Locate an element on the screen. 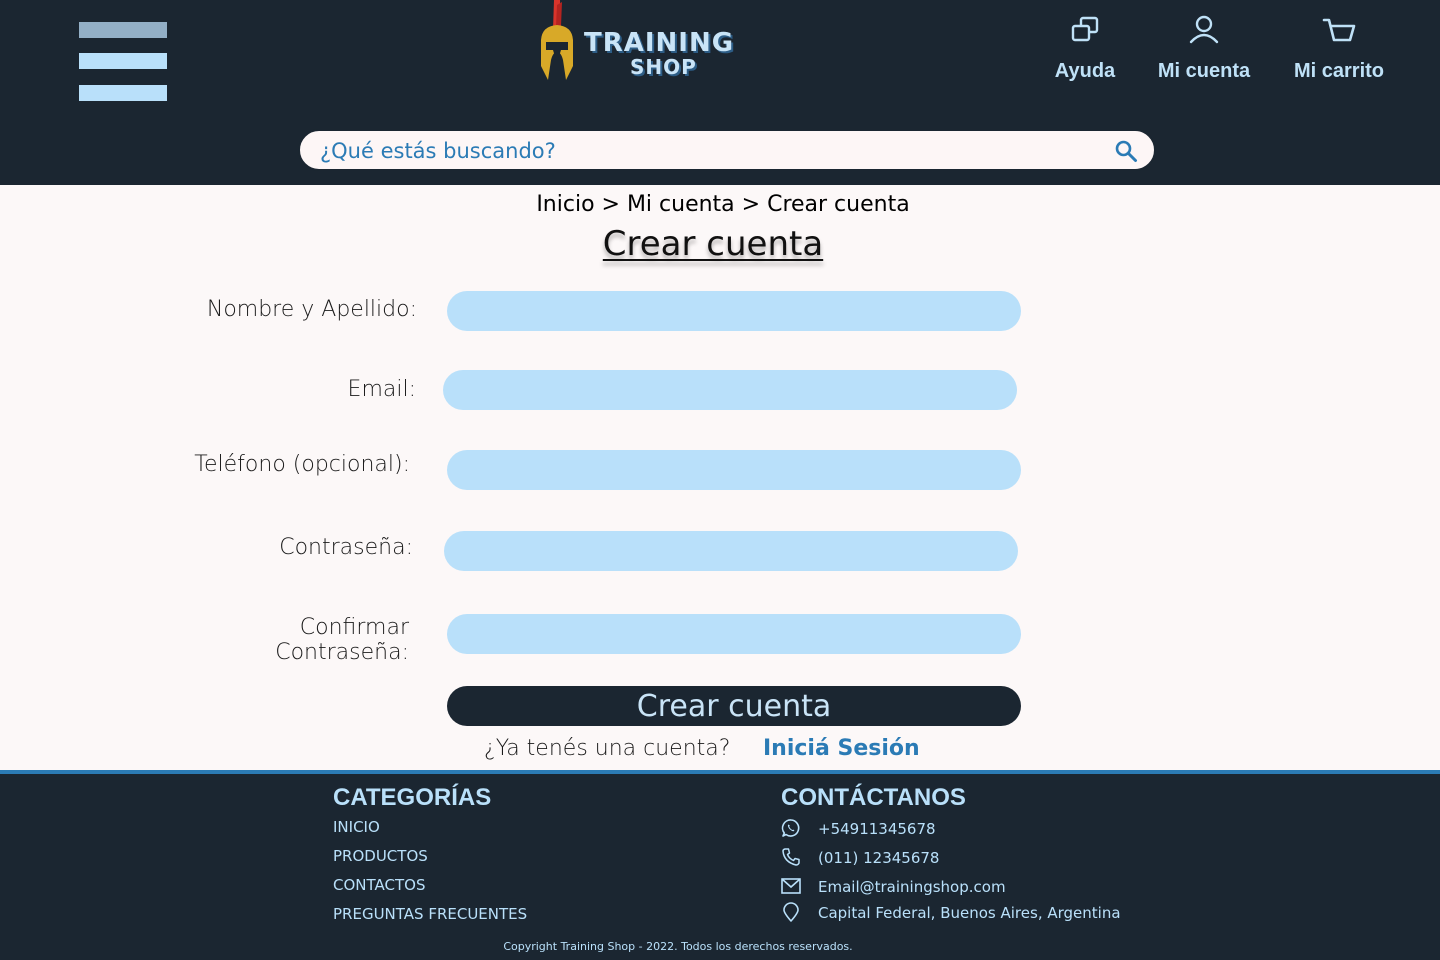  categories-heading: CATEGORÍAS is located at coordinates (412, 797).